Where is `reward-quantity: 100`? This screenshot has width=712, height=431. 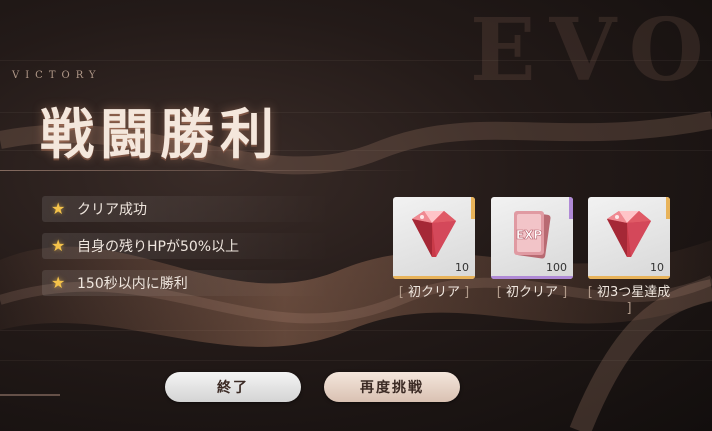
reward-quantity: 100 is located at coordinates (556, 267).